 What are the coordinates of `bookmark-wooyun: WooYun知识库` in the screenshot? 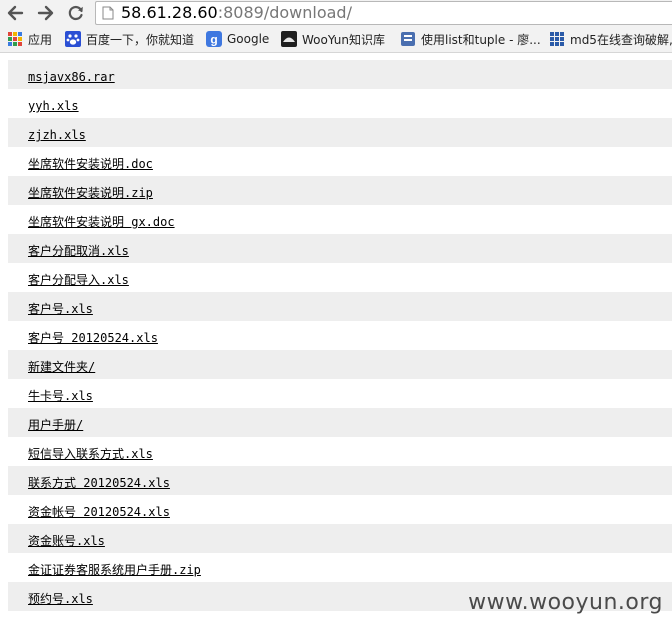 It's located at (333, 39).